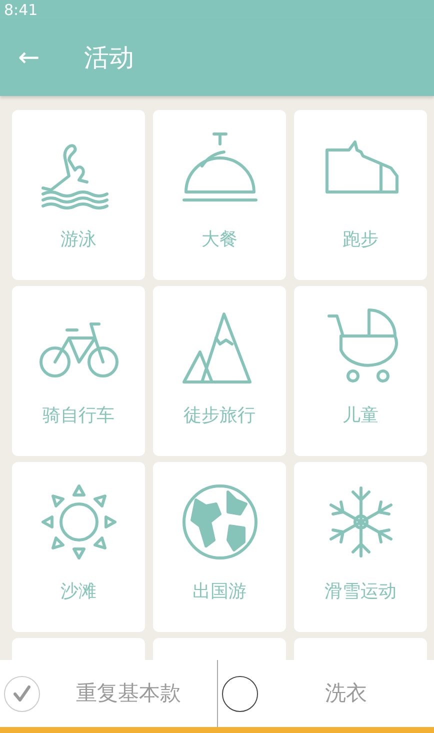 This screenshot has width=434, height=733. I want to click on activity-tile: 大餐, so click(219, 195).